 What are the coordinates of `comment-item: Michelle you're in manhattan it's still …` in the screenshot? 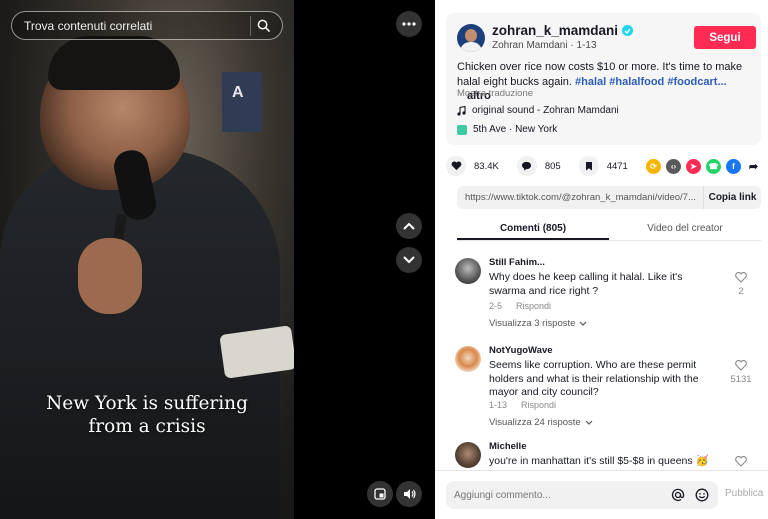 It's located at (607, 454).